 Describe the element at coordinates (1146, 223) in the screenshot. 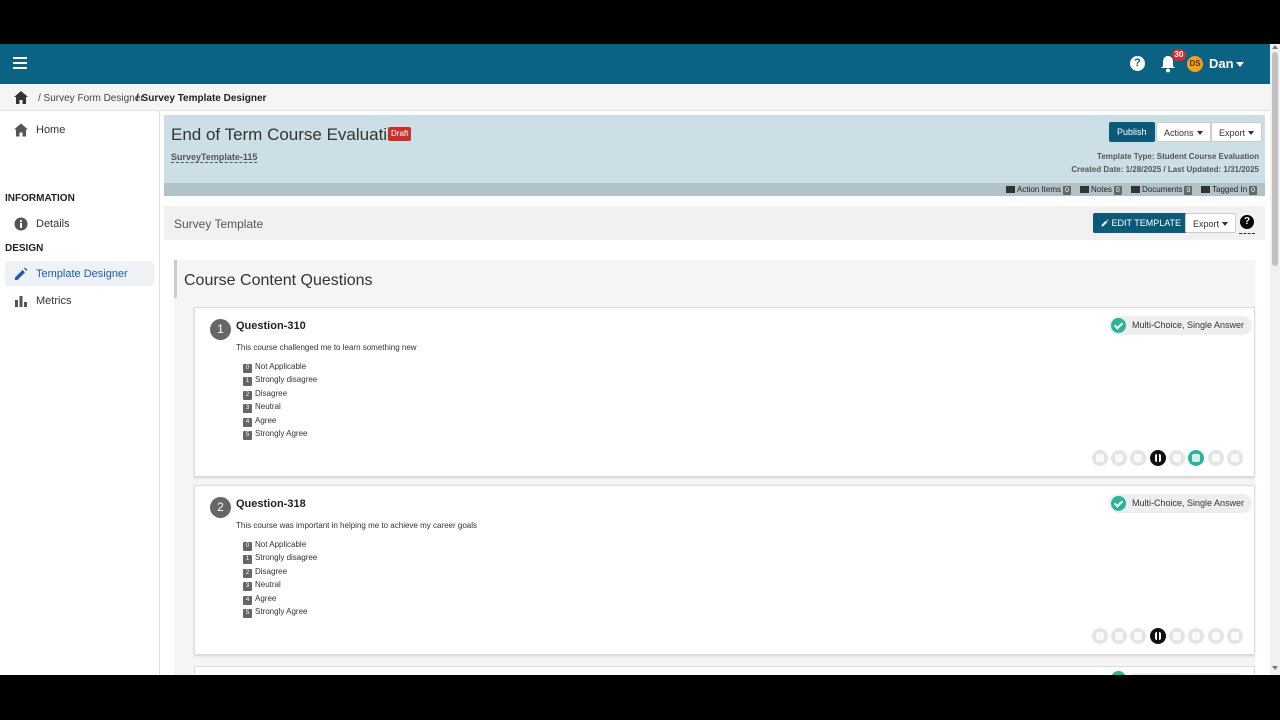

I see `edit-template-label: EDIT TEMPLATE` at that location.